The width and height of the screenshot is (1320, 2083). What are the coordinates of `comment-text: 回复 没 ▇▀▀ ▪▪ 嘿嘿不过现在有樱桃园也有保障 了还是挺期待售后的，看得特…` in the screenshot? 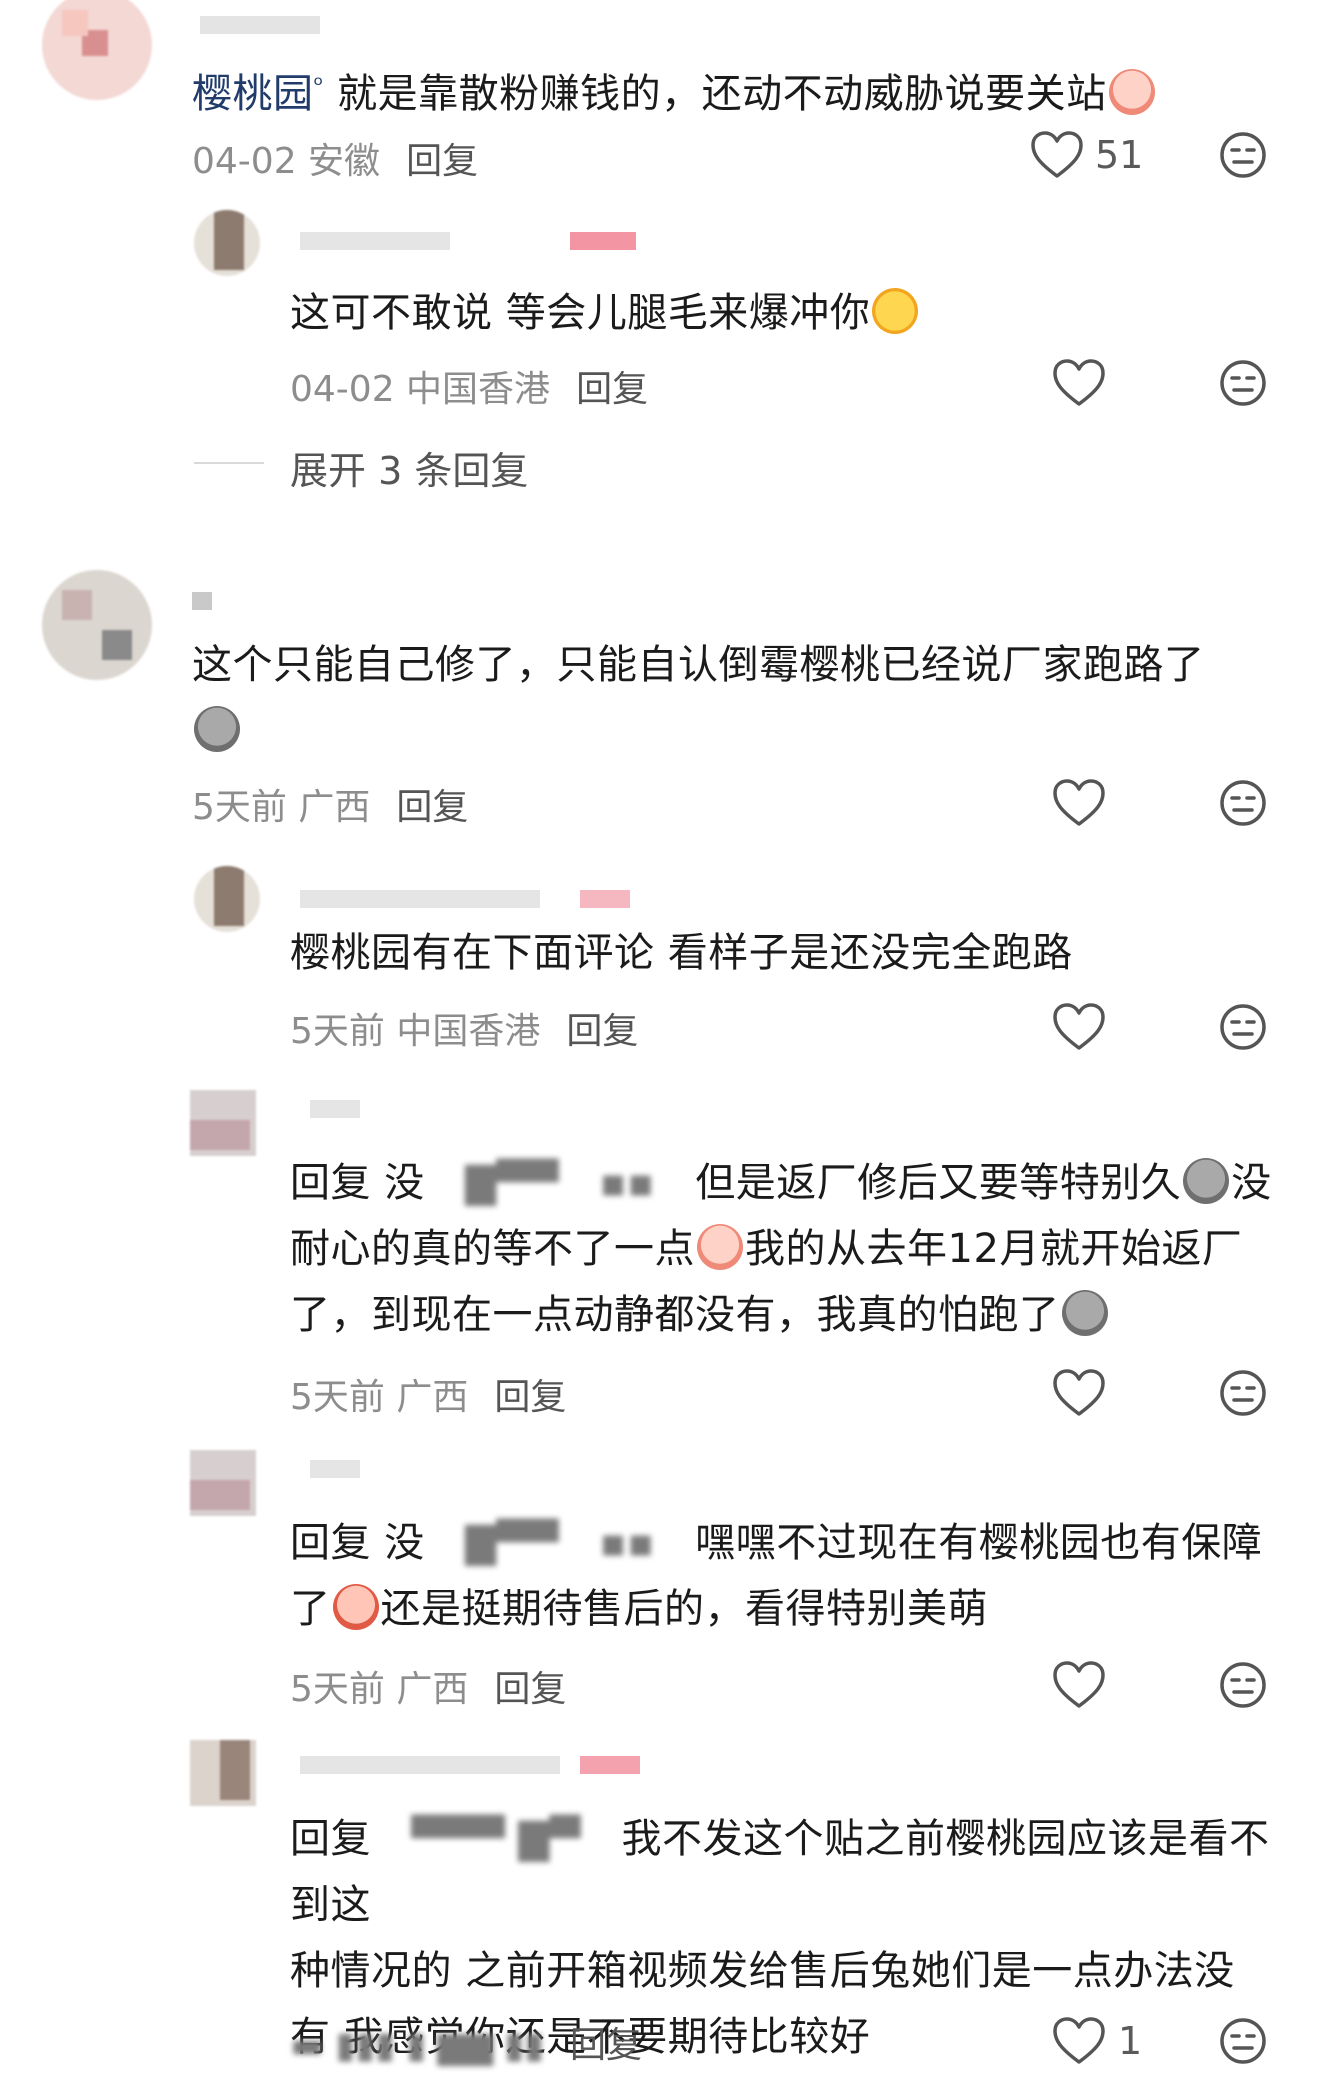 It's located at (776, 1576).